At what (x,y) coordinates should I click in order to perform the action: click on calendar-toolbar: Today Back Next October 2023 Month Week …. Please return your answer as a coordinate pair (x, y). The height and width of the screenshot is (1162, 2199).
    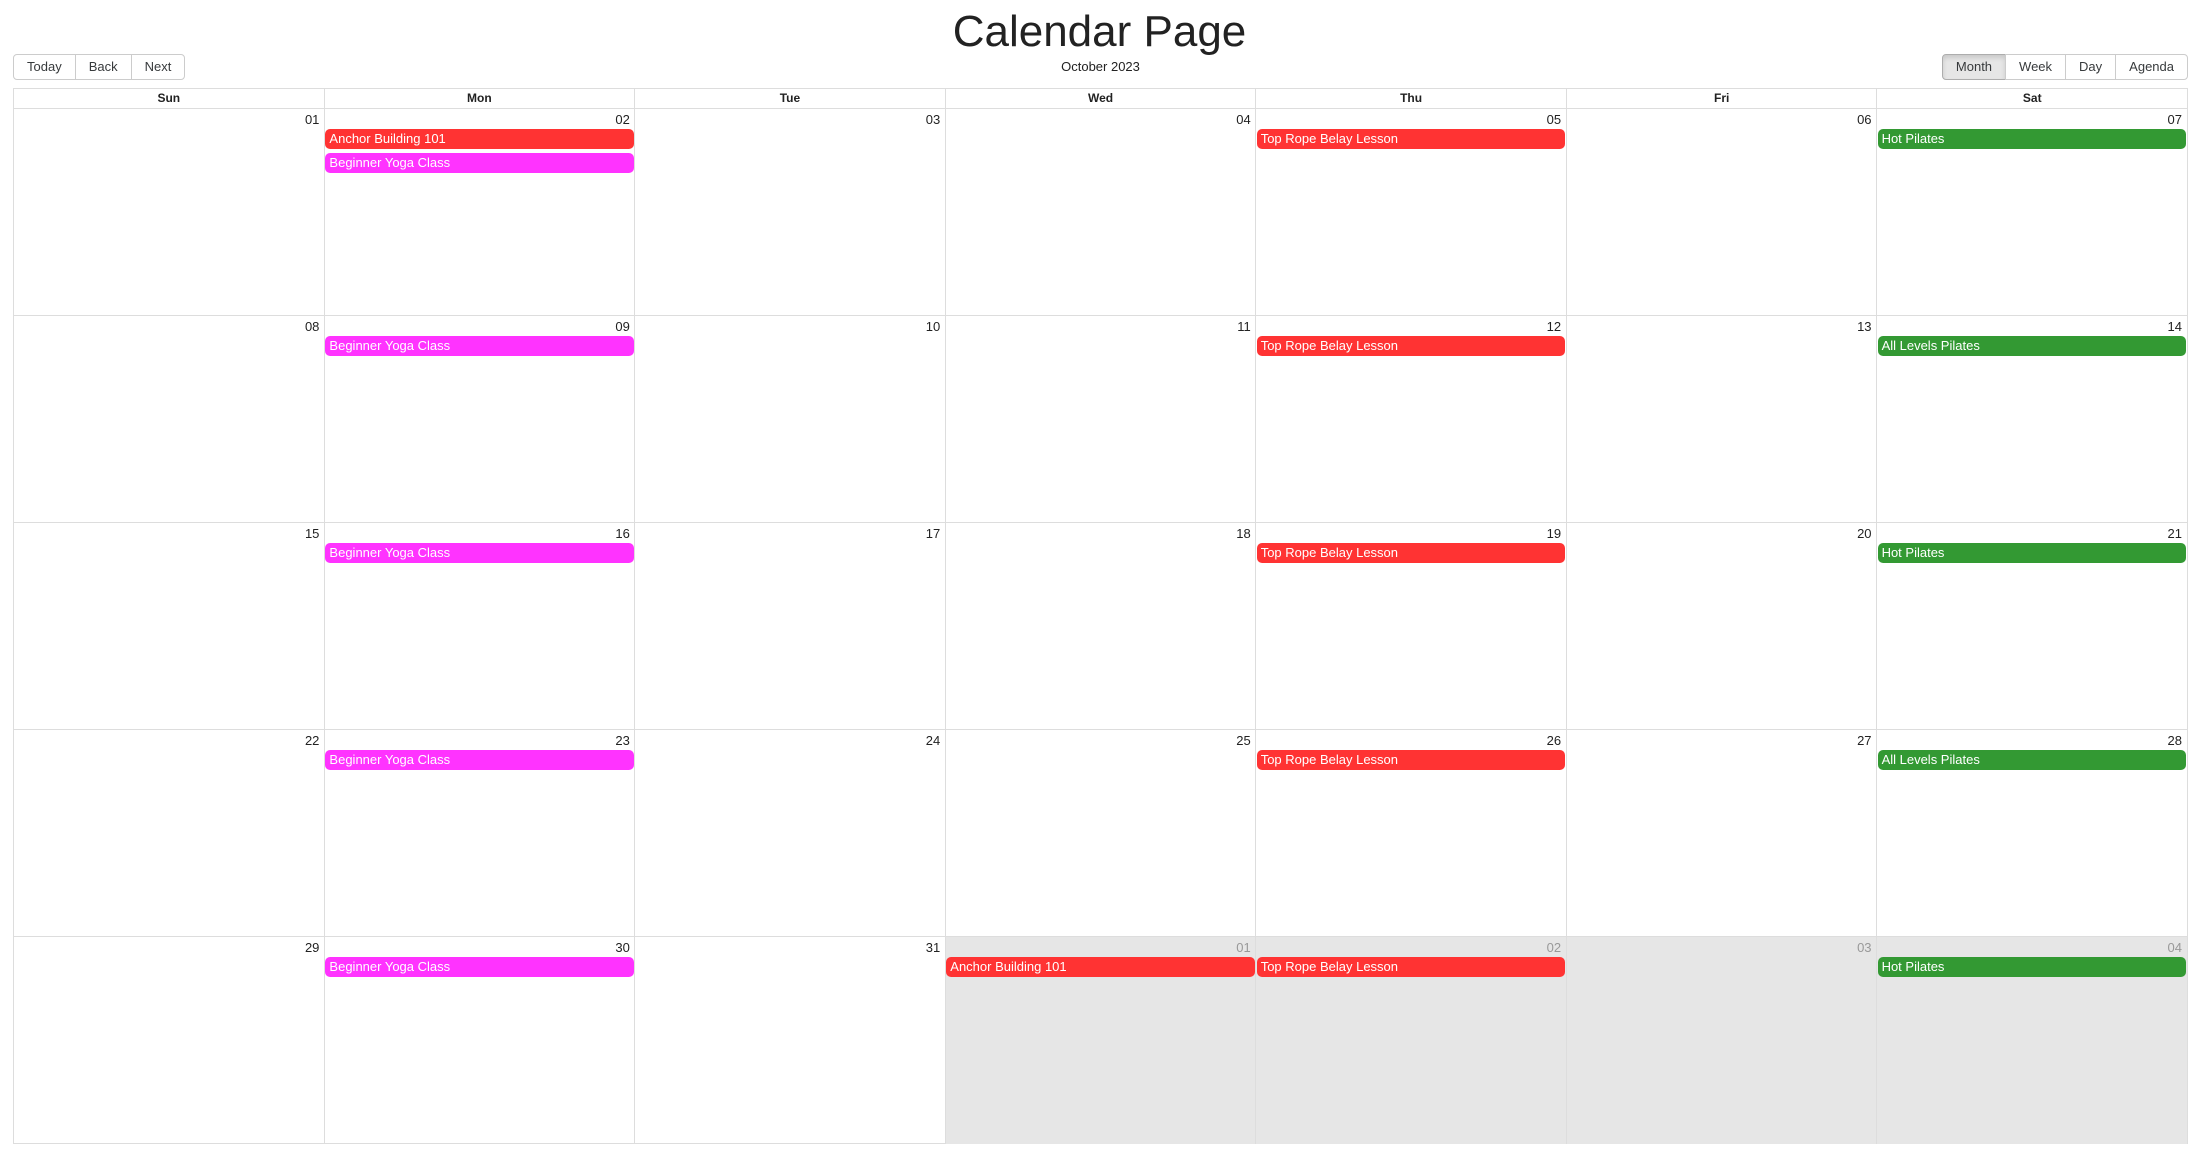
    Looking at the image, I should click on (1100, 68).